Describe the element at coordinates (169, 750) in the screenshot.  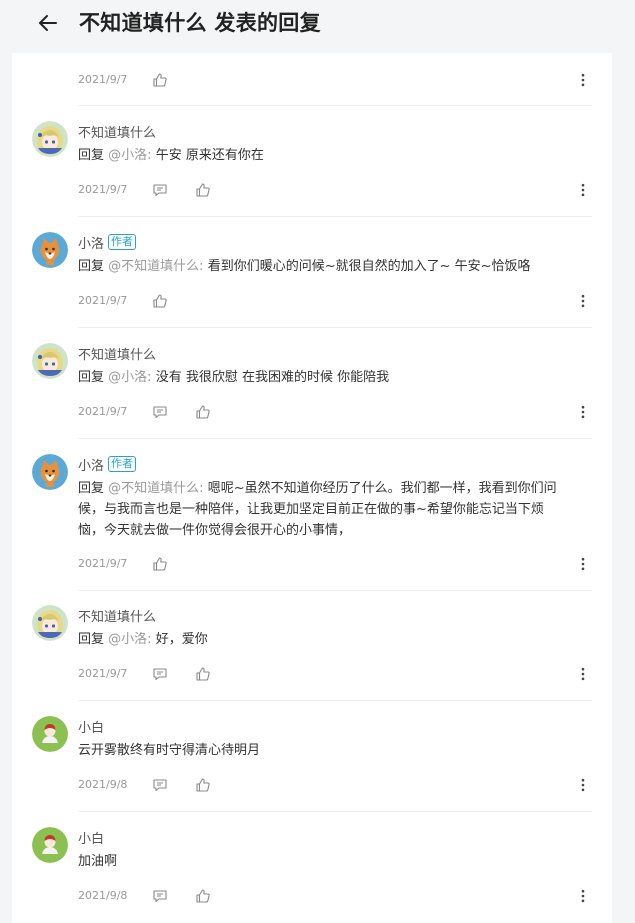
I see `comment-body: 云开雾散终有时守得清心待明月` at that location.